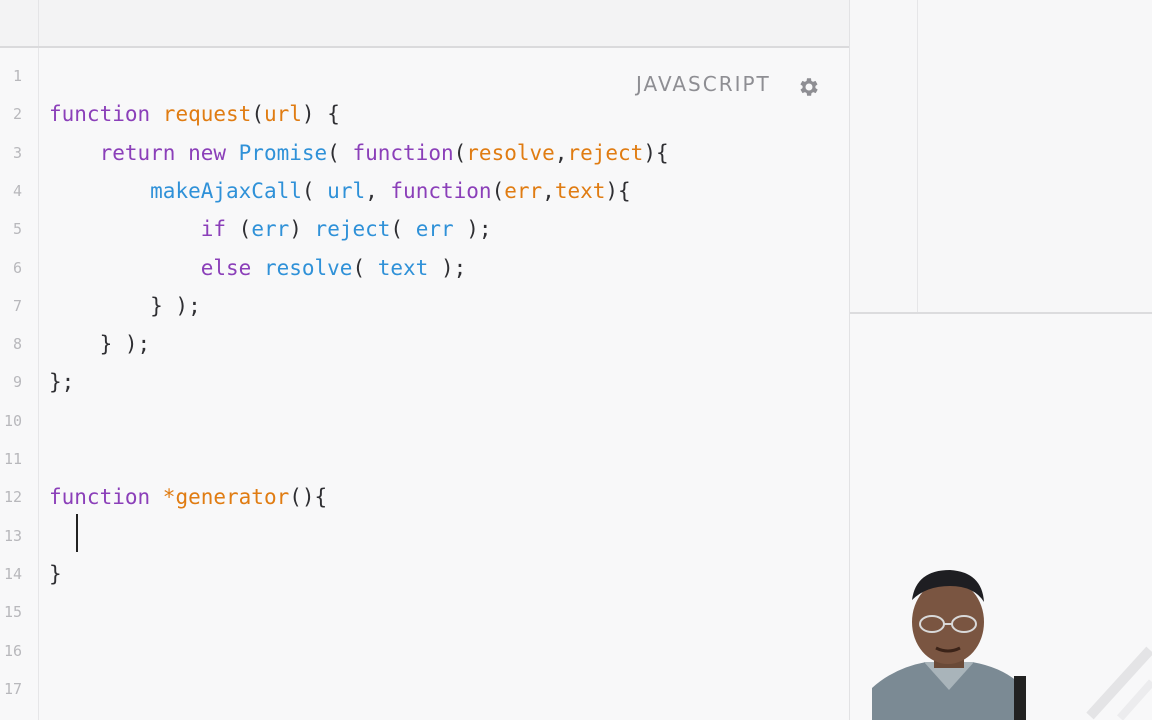 The image size is (1152, 720). I want to click on line-number: 2, so click(17, 114).